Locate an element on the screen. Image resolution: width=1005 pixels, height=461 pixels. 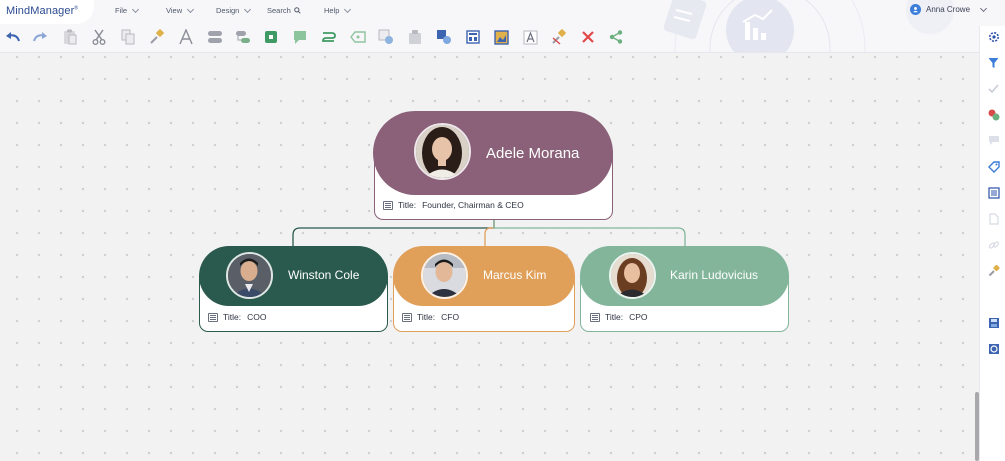
title-value: CFO is located at coordinates (450, 317).